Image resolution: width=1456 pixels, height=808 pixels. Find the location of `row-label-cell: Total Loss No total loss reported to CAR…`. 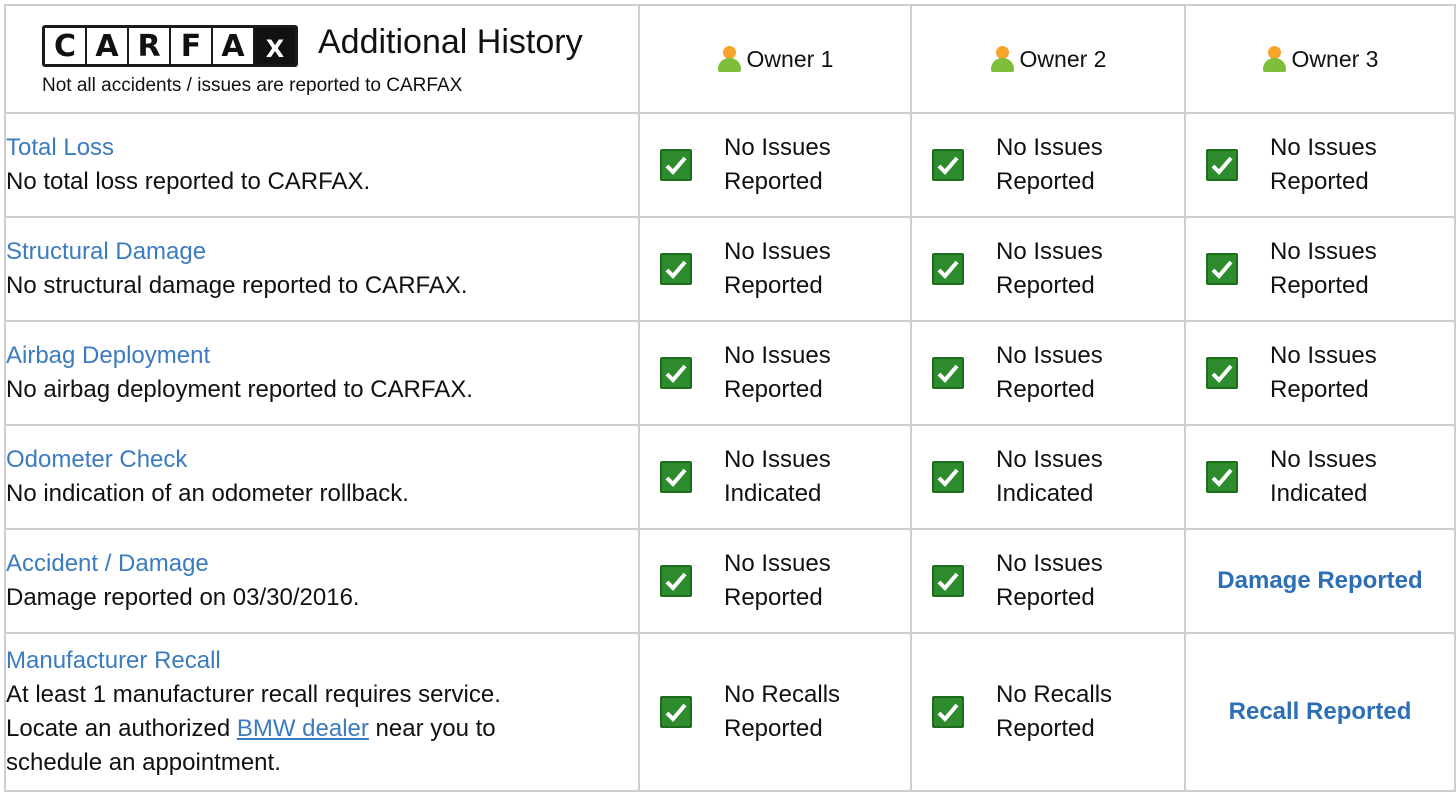

row-label-cell: Total Loss No total loss reported to CAR… is located at coordinates (322, 165).